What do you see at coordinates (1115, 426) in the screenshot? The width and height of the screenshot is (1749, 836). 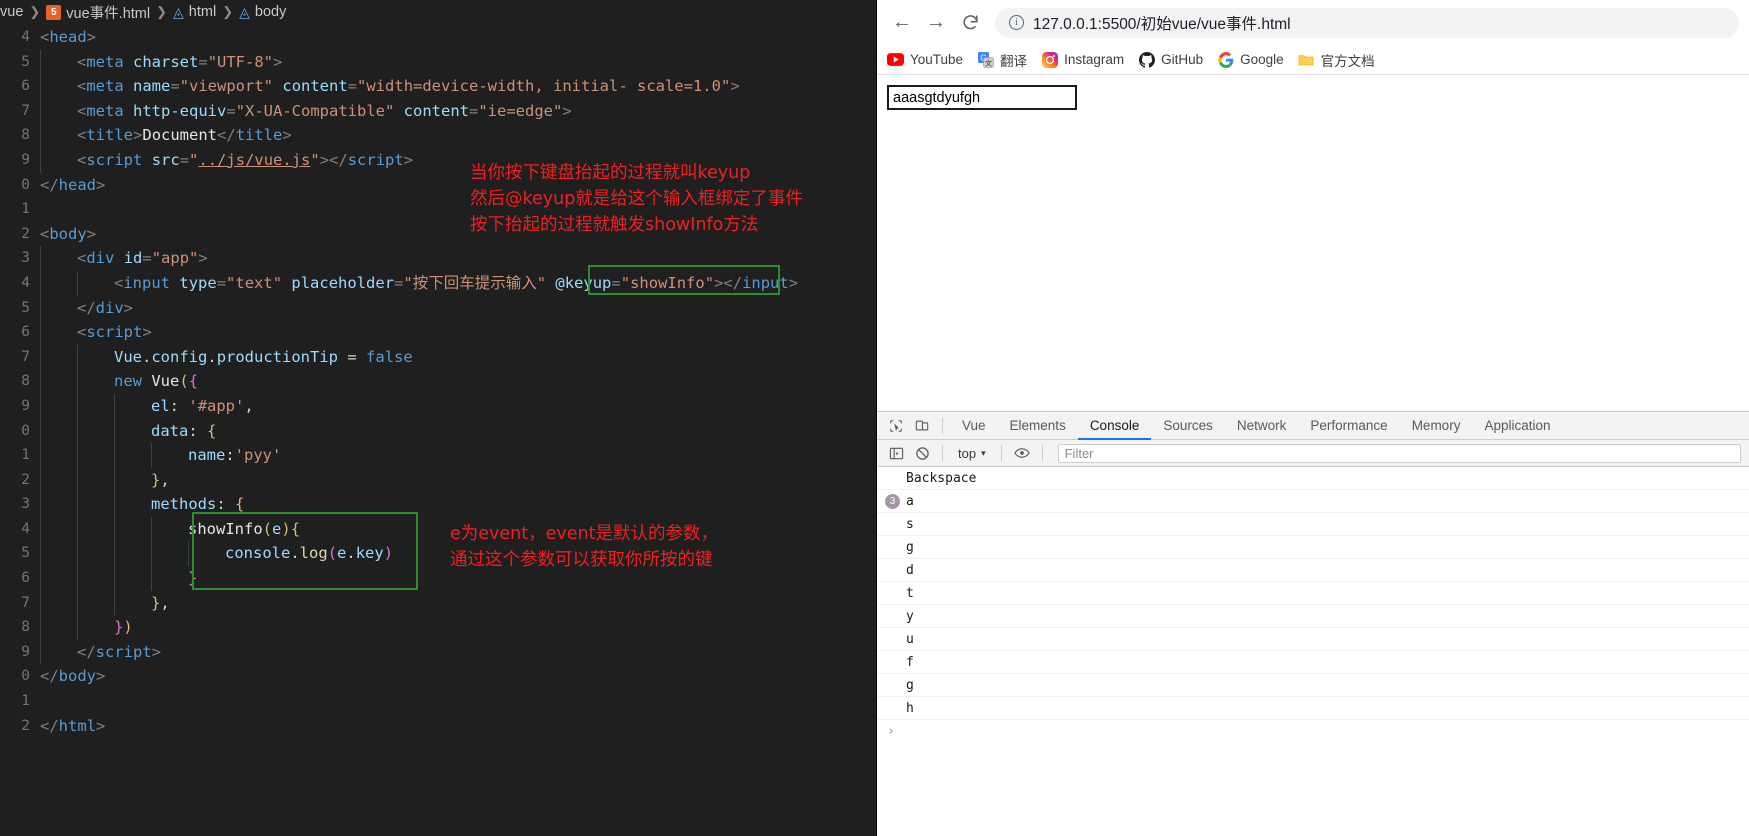 I see `devtools-tab-console: Console` at bounding box center [1115, 426].